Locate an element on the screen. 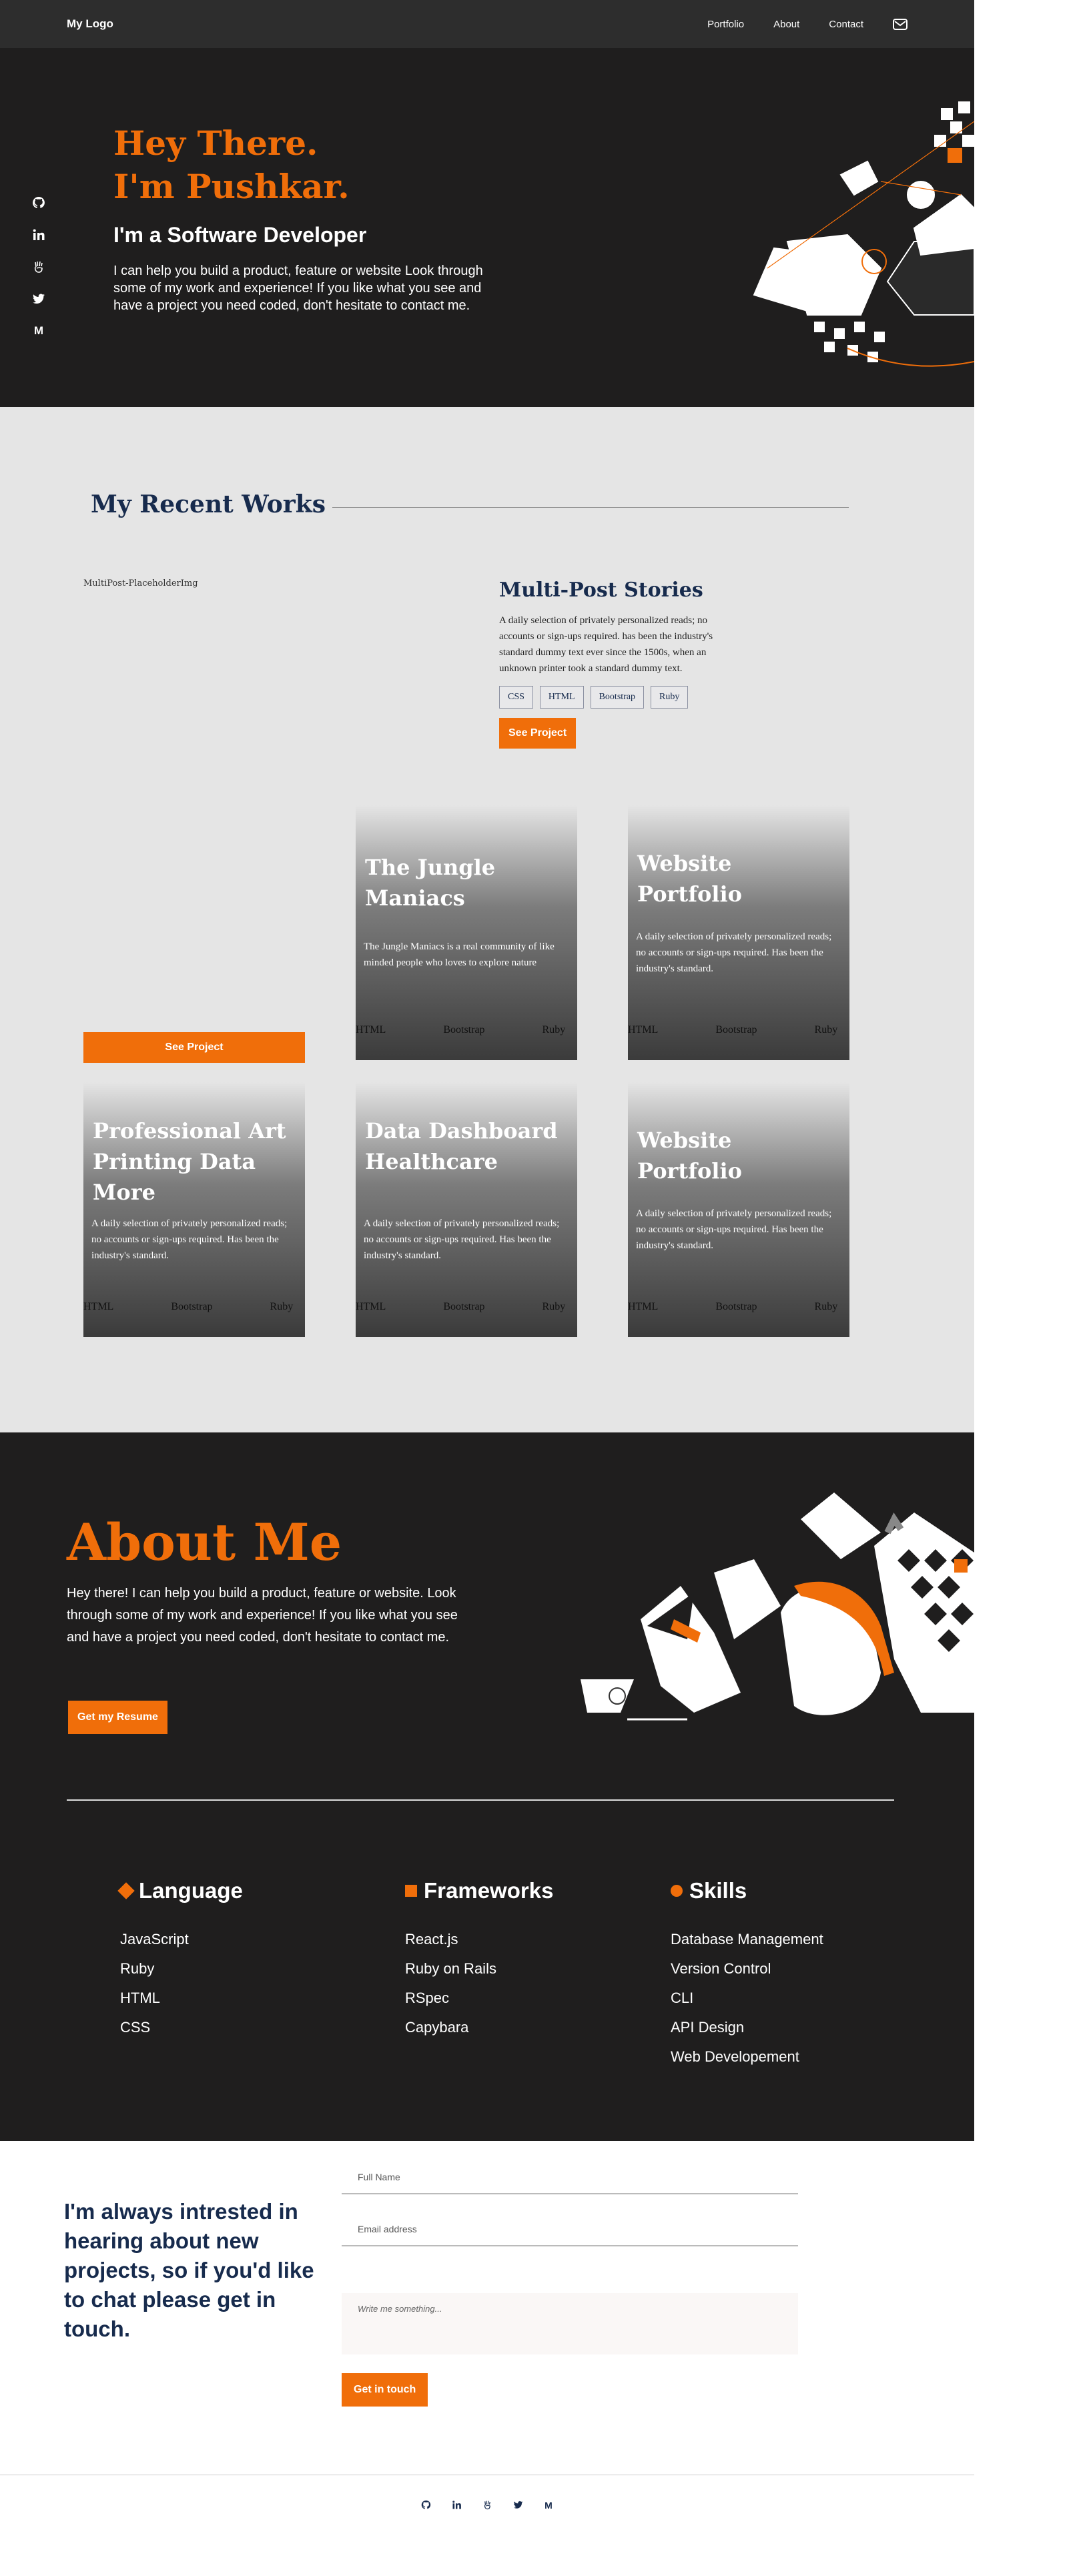 This screenshot has width=1089, height=2576. email-field: Email address is located at coordinates (570, 2229).